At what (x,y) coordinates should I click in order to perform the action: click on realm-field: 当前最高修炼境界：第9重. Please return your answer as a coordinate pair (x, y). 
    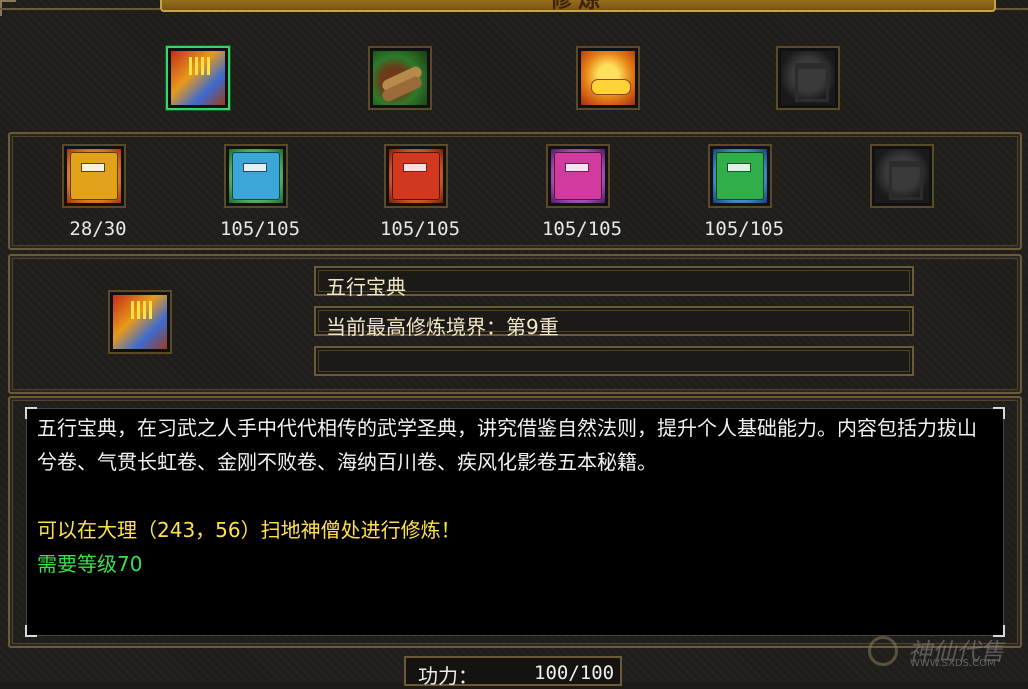
    Looking at the image, I should click on (614, 322).